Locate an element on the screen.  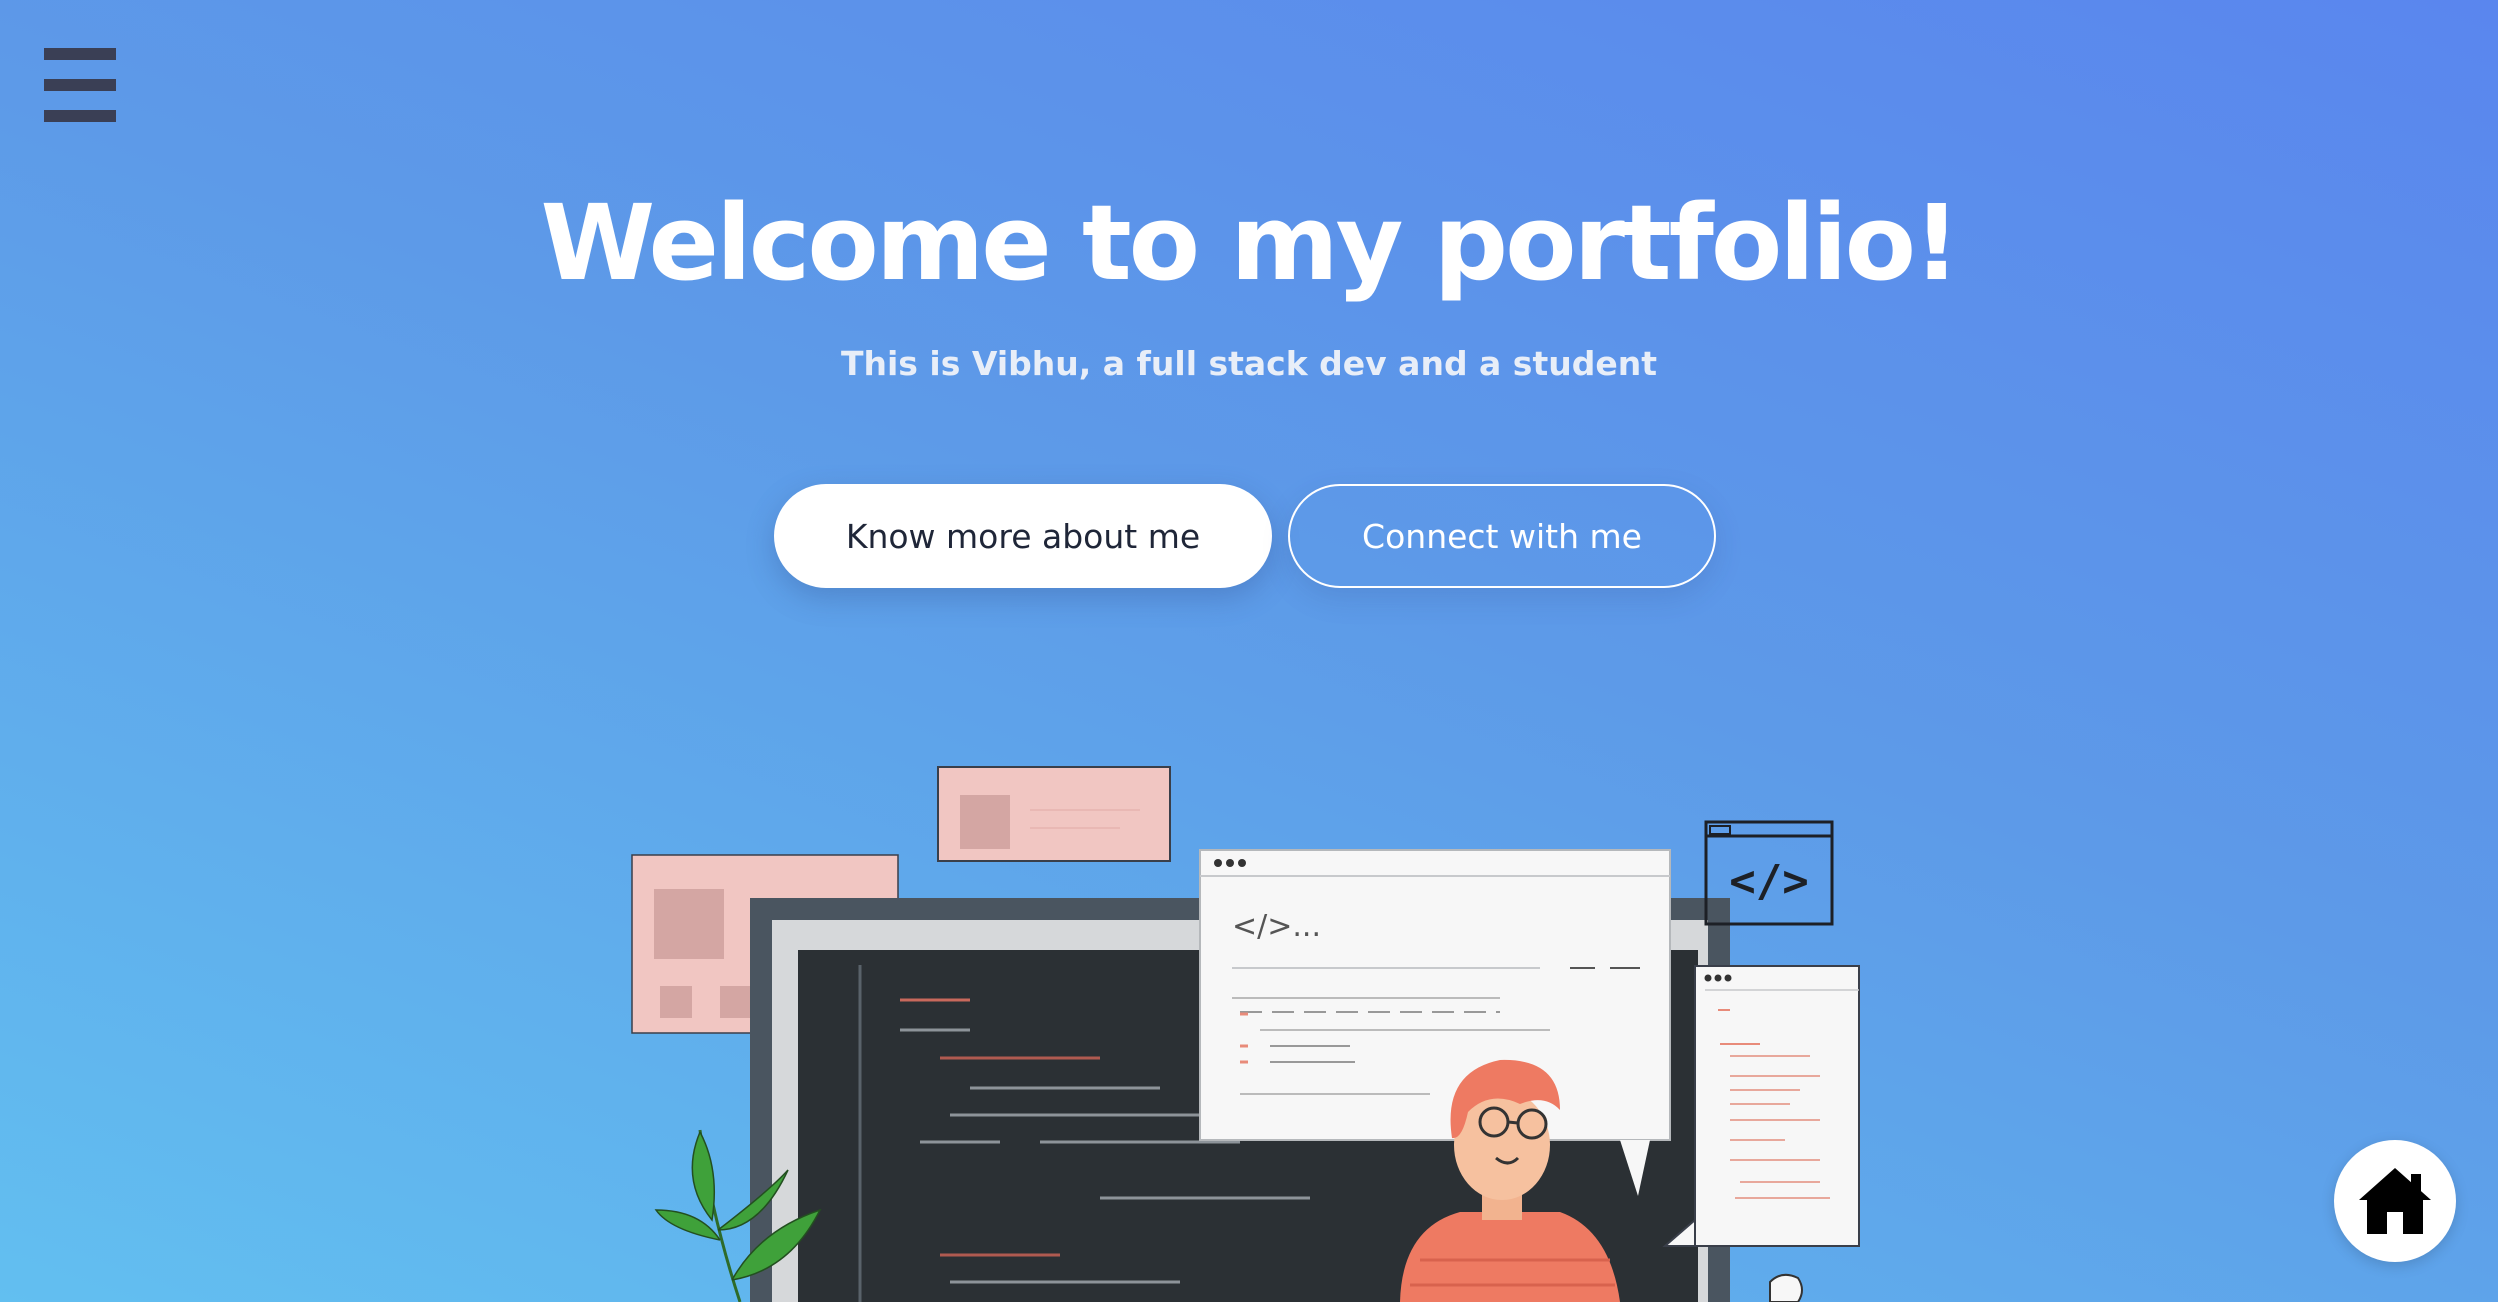
know-more-button: Know more about me is located at coordinates (1023, 536).